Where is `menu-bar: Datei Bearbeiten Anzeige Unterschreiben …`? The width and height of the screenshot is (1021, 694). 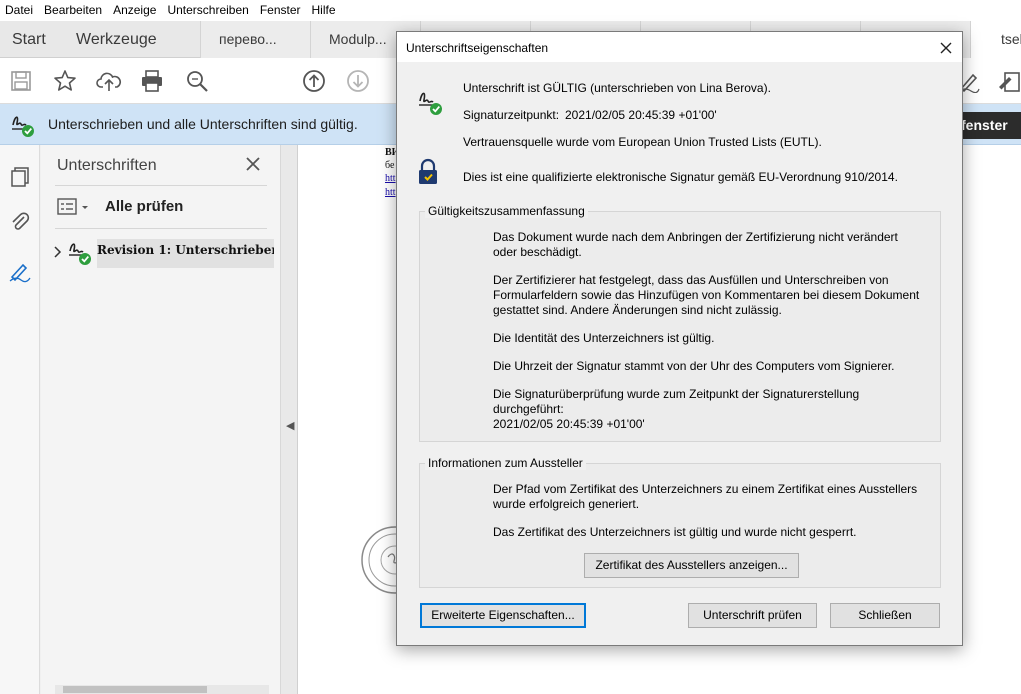
menu-bar: Datei Bearbeiten Anzeige Unterschreiben … is located at coordinates (510, 10).